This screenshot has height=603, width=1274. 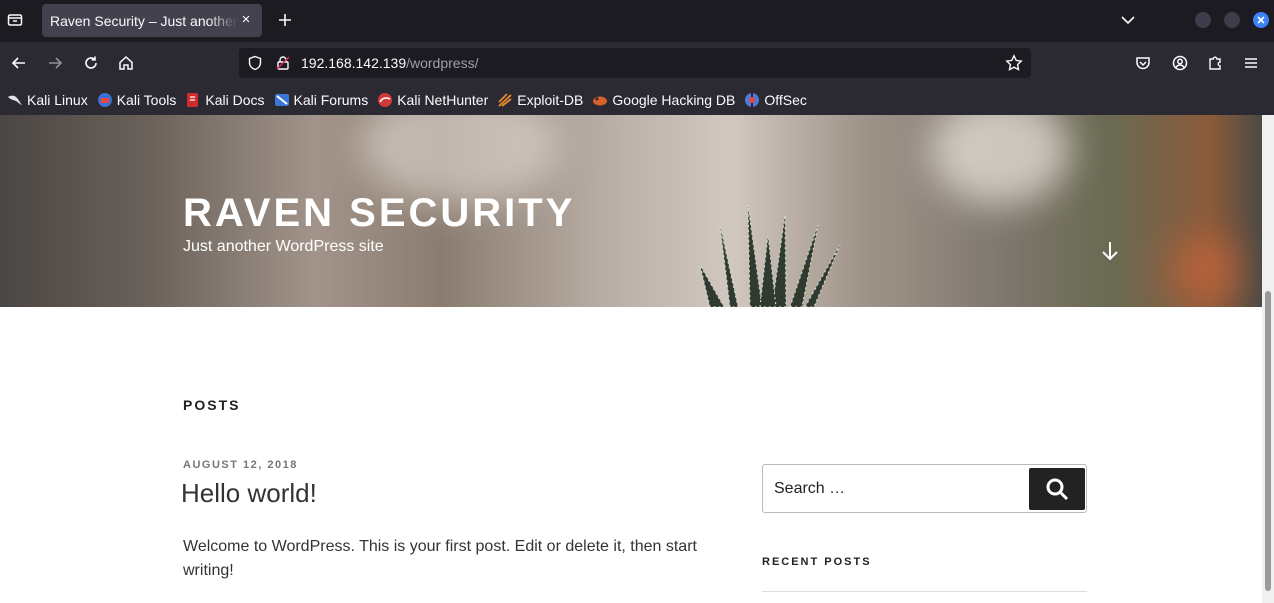 I want to click on navigation-toolbar: 192.168.142.139/wordpress/, so click(x=637, y=63).